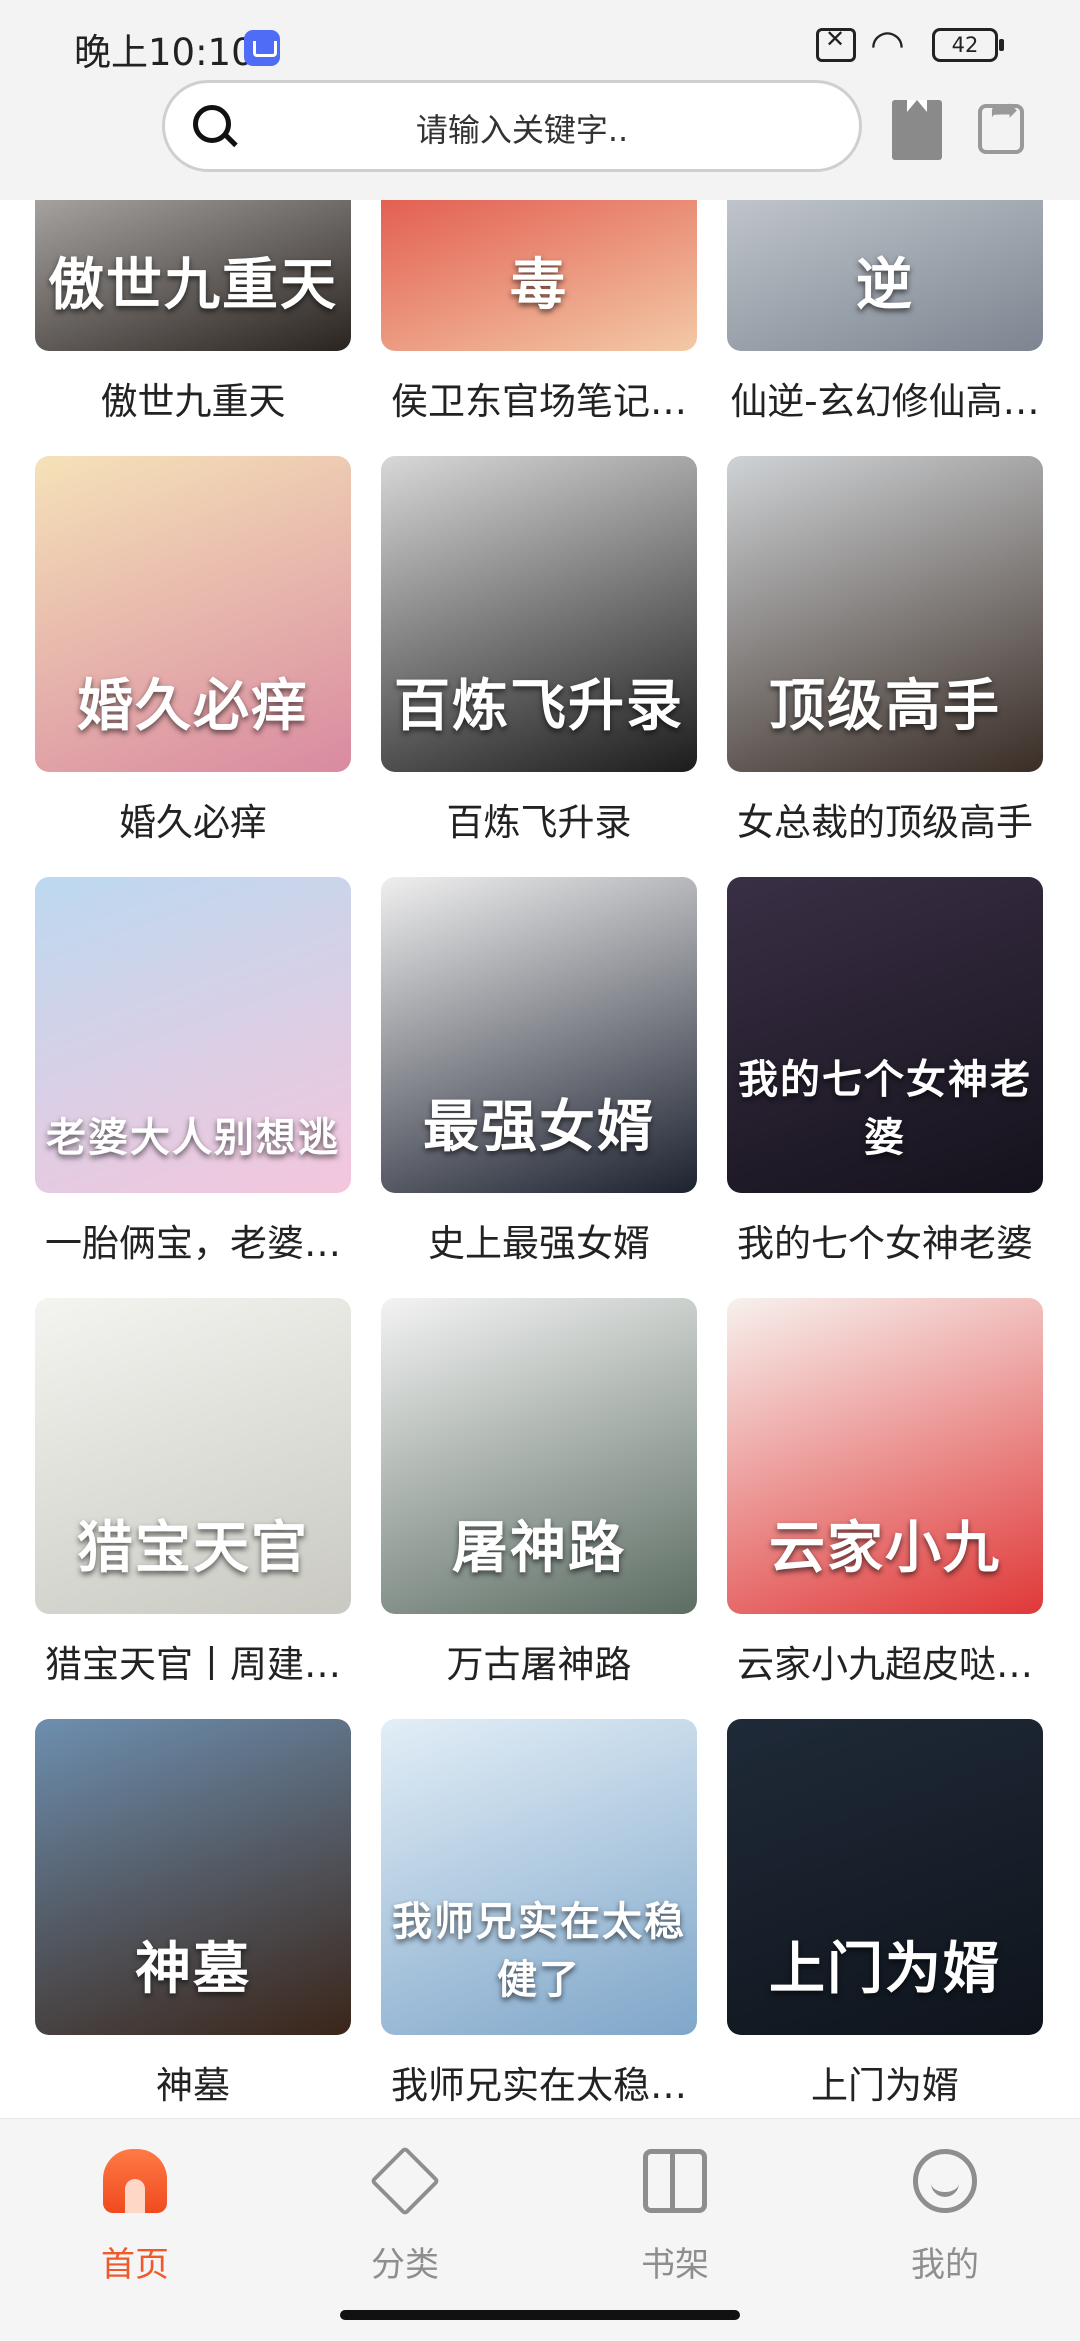 The image size is (1080, 2341). I want to click on cover-title-text: 百炼飞升录, so click(539, 706).